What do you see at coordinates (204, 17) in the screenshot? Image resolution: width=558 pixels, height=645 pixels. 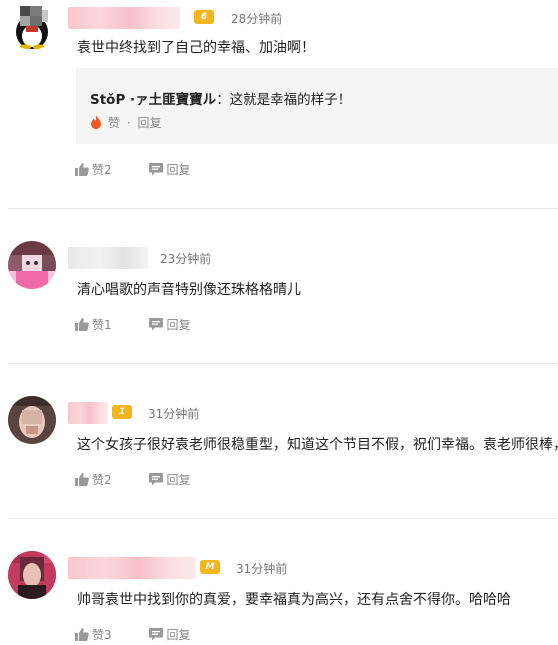 I see `level-badge: 6` at bounding box center [204, 17].